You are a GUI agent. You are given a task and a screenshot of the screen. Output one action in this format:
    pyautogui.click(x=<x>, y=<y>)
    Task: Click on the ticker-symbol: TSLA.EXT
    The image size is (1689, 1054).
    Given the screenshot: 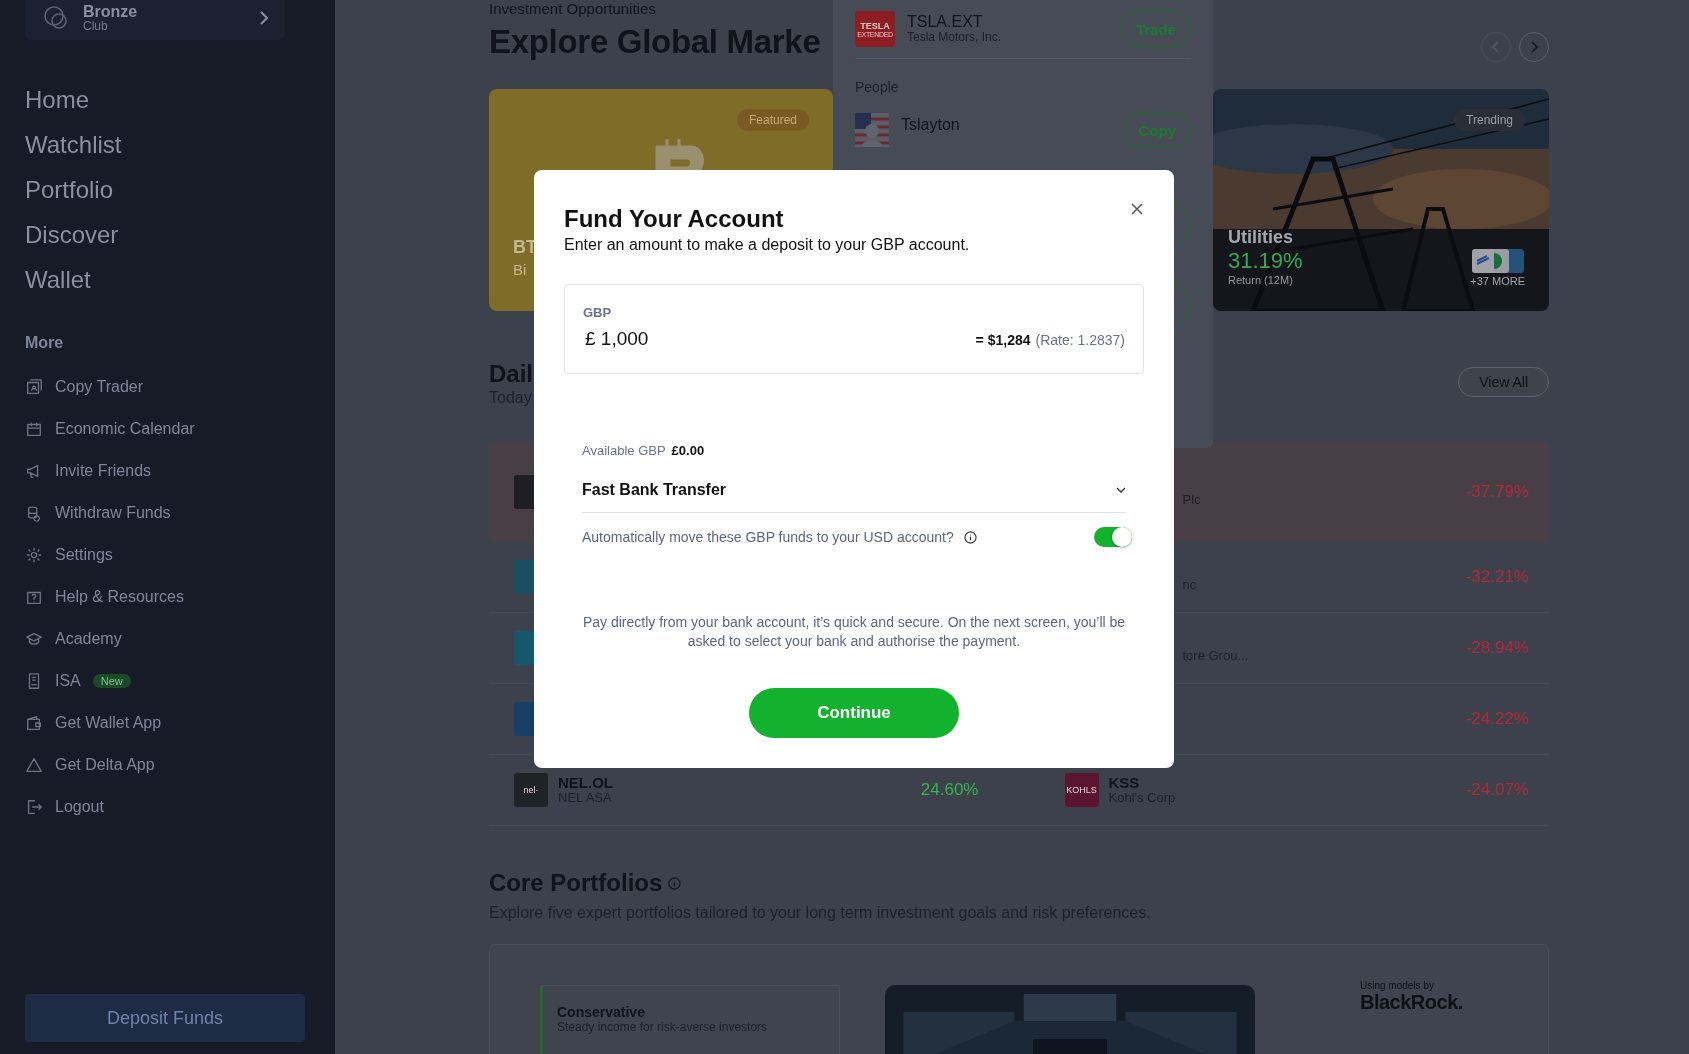 What is the action you would take?
    pyautogui.click(x=945, y=22)
    